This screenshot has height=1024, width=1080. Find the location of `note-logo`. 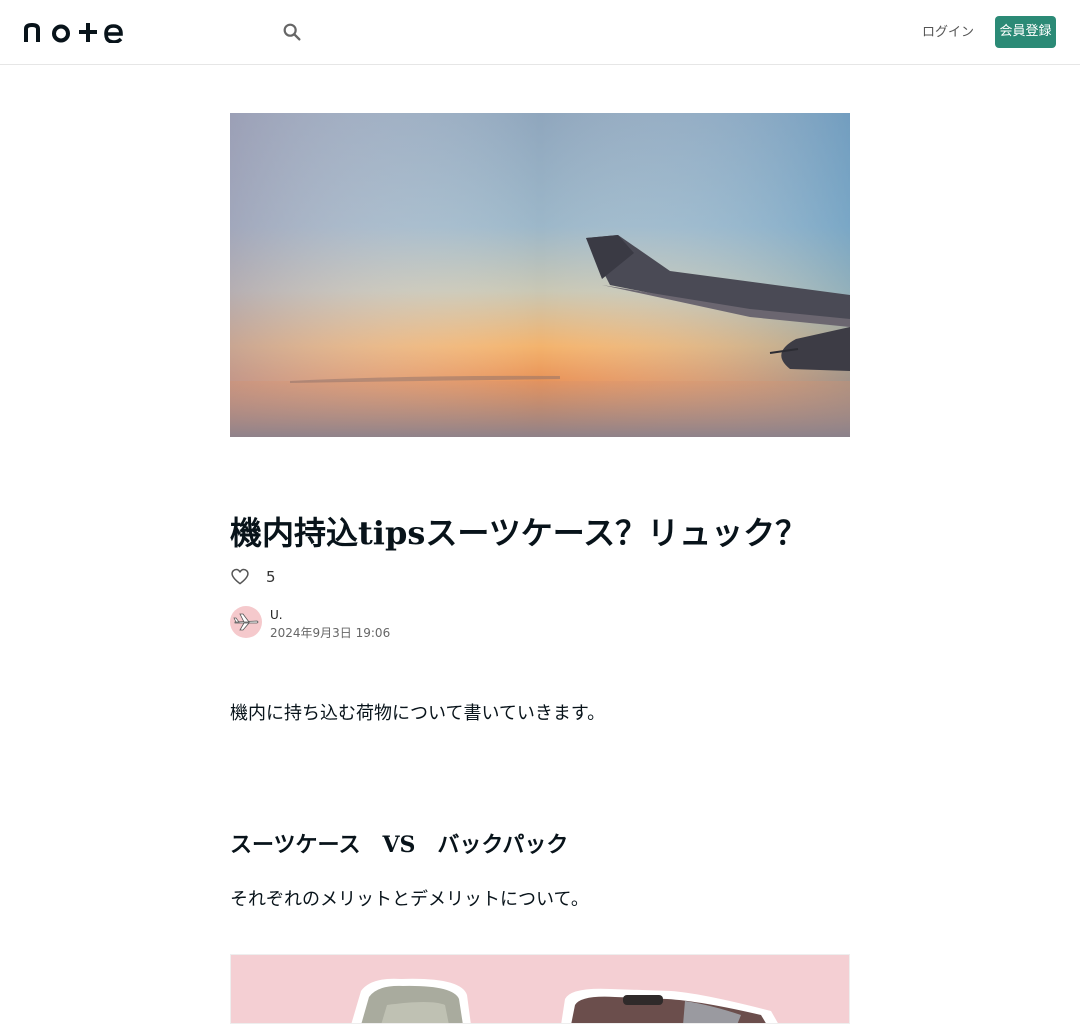

note-logo is located at coordinates (74, 32).